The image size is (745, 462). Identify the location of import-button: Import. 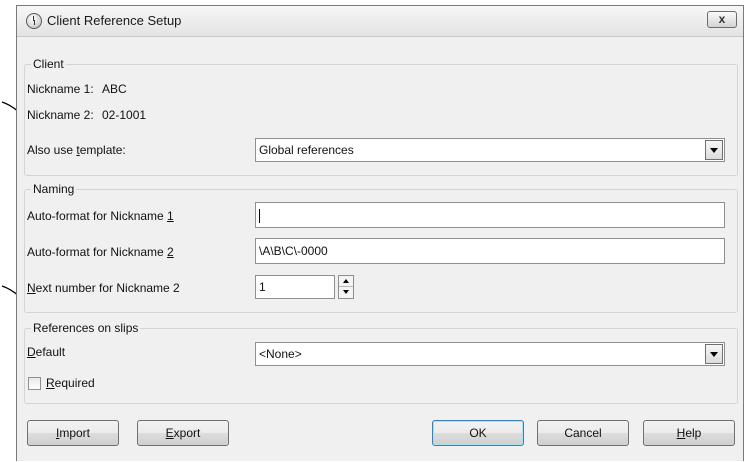
(73, 433).